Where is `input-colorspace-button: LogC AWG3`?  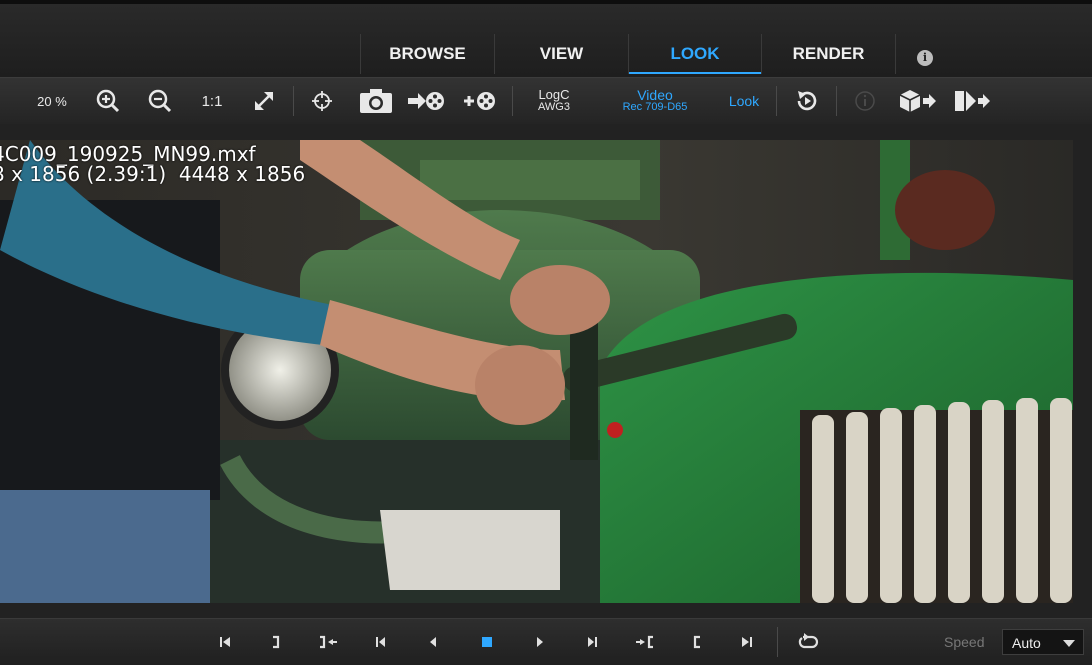
input-colorspace-button: LogC AWG3 is located at coordinates (554, 101).